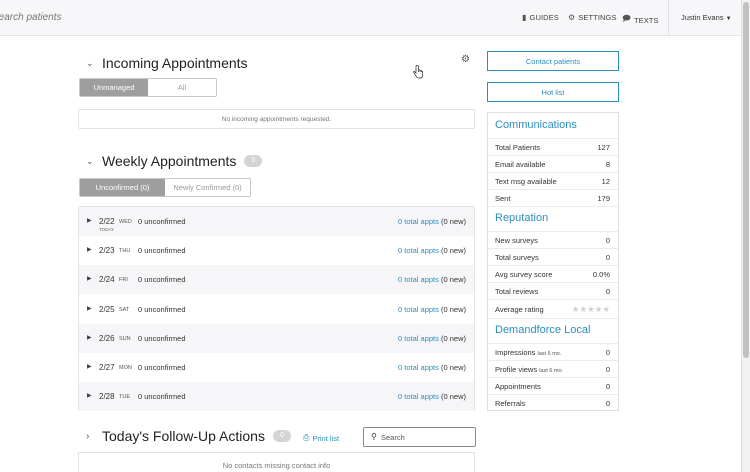 This screenshot has height=472, width=750. Describe the element at coordinates (281, 436) in the screenshot. I see `count-badge: 0` at that location.